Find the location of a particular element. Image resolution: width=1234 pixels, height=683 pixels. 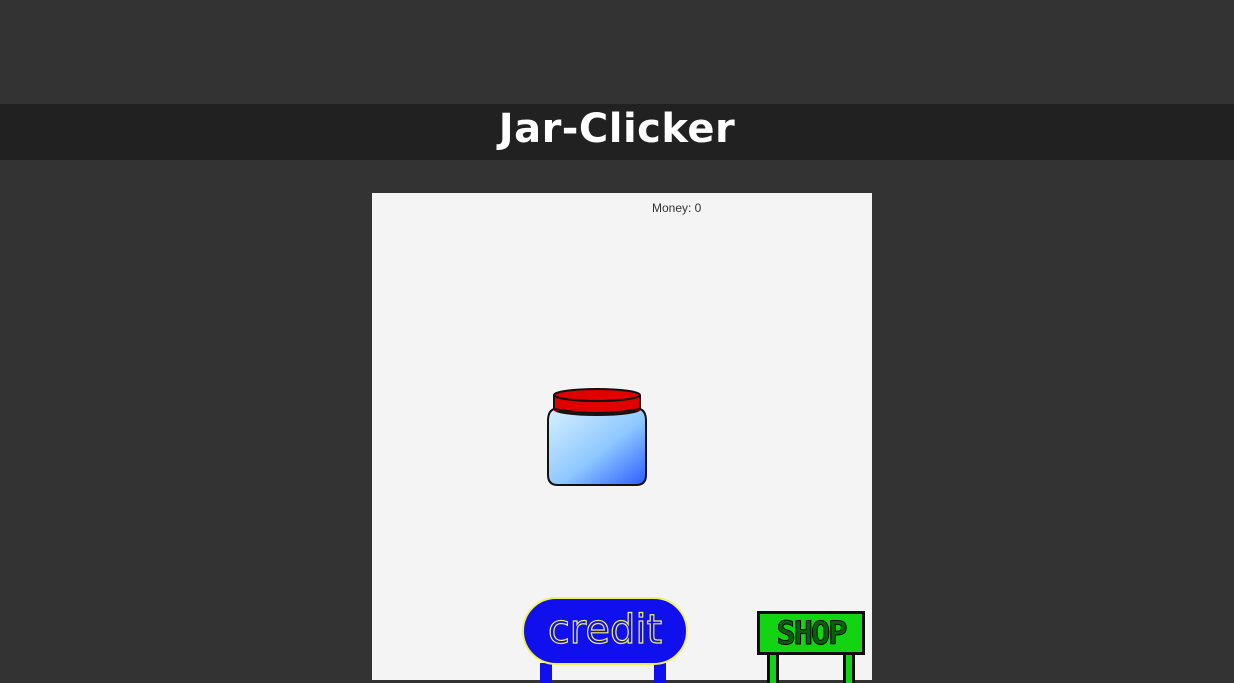

jar-button is located at coordinates (597, 438).